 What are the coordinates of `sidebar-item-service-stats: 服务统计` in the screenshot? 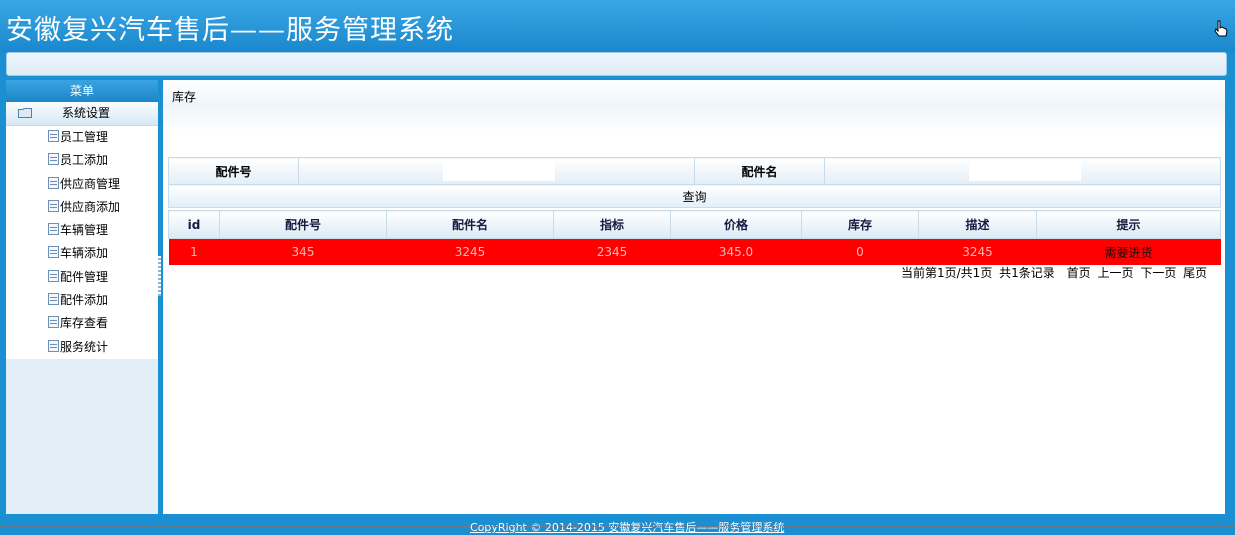 It's located at (82, 347).